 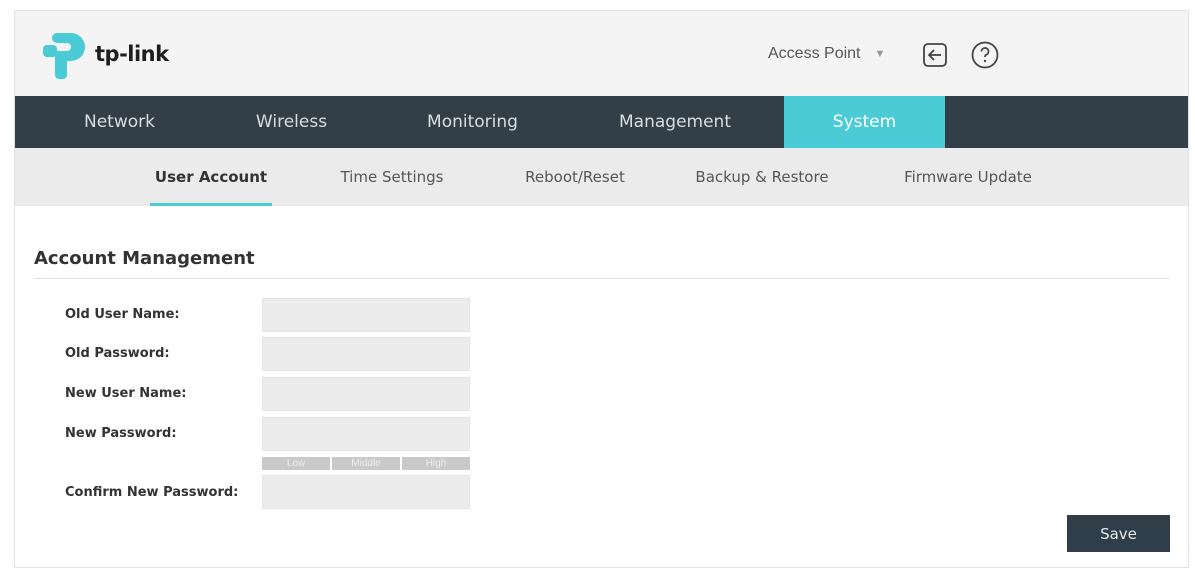 What do you see at coordinates (864, 122) in the screenshot?
I see `tab-system: System` at bounding box center [864, 122].